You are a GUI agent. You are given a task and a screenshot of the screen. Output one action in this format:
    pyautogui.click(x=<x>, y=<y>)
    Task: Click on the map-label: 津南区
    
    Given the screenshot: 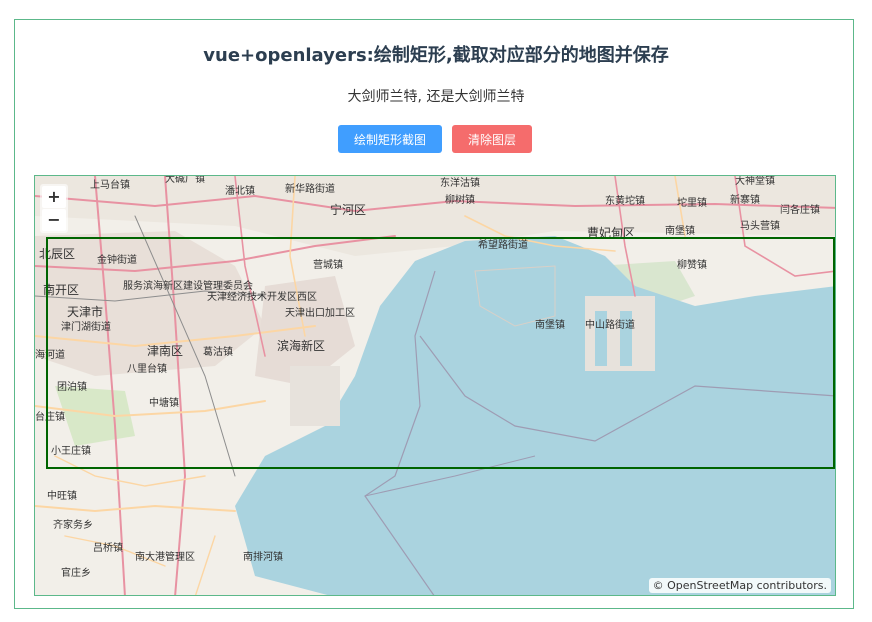 What is the action you would take?
    pyautogui.click(x=165, y=350)
    